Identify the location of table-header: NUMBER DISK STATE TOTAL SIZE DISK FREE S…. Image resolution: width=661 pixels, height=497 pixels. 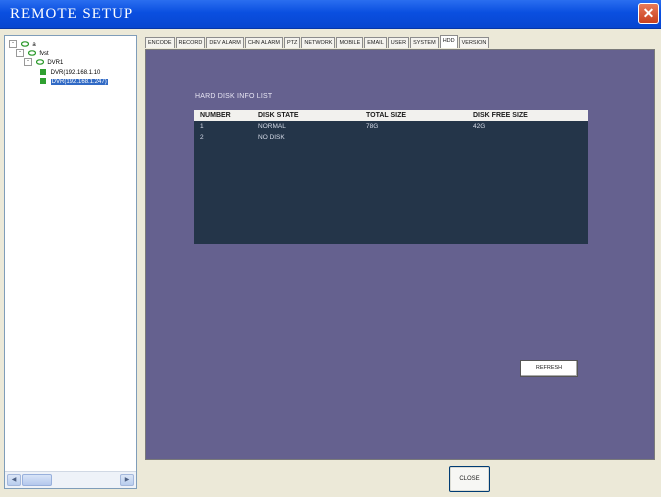
(391, 115).